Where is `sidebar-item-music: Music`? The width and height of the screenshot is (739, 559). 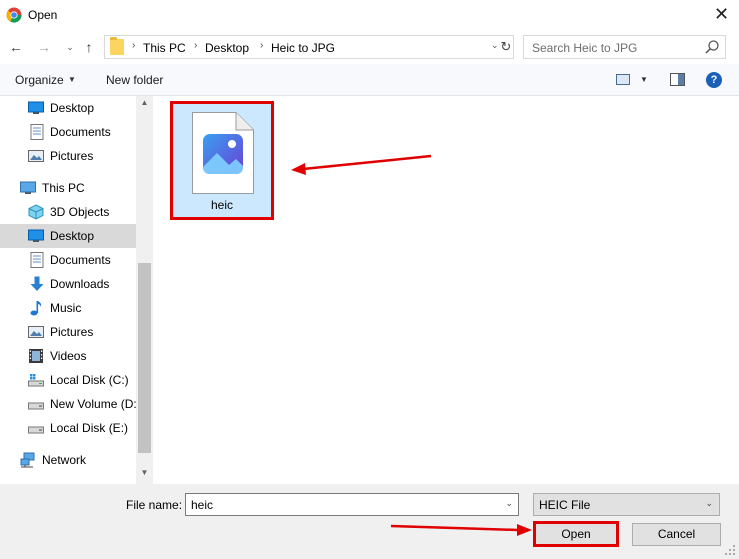 sidebar-item-music: Music is located at coordinates (68, 308).